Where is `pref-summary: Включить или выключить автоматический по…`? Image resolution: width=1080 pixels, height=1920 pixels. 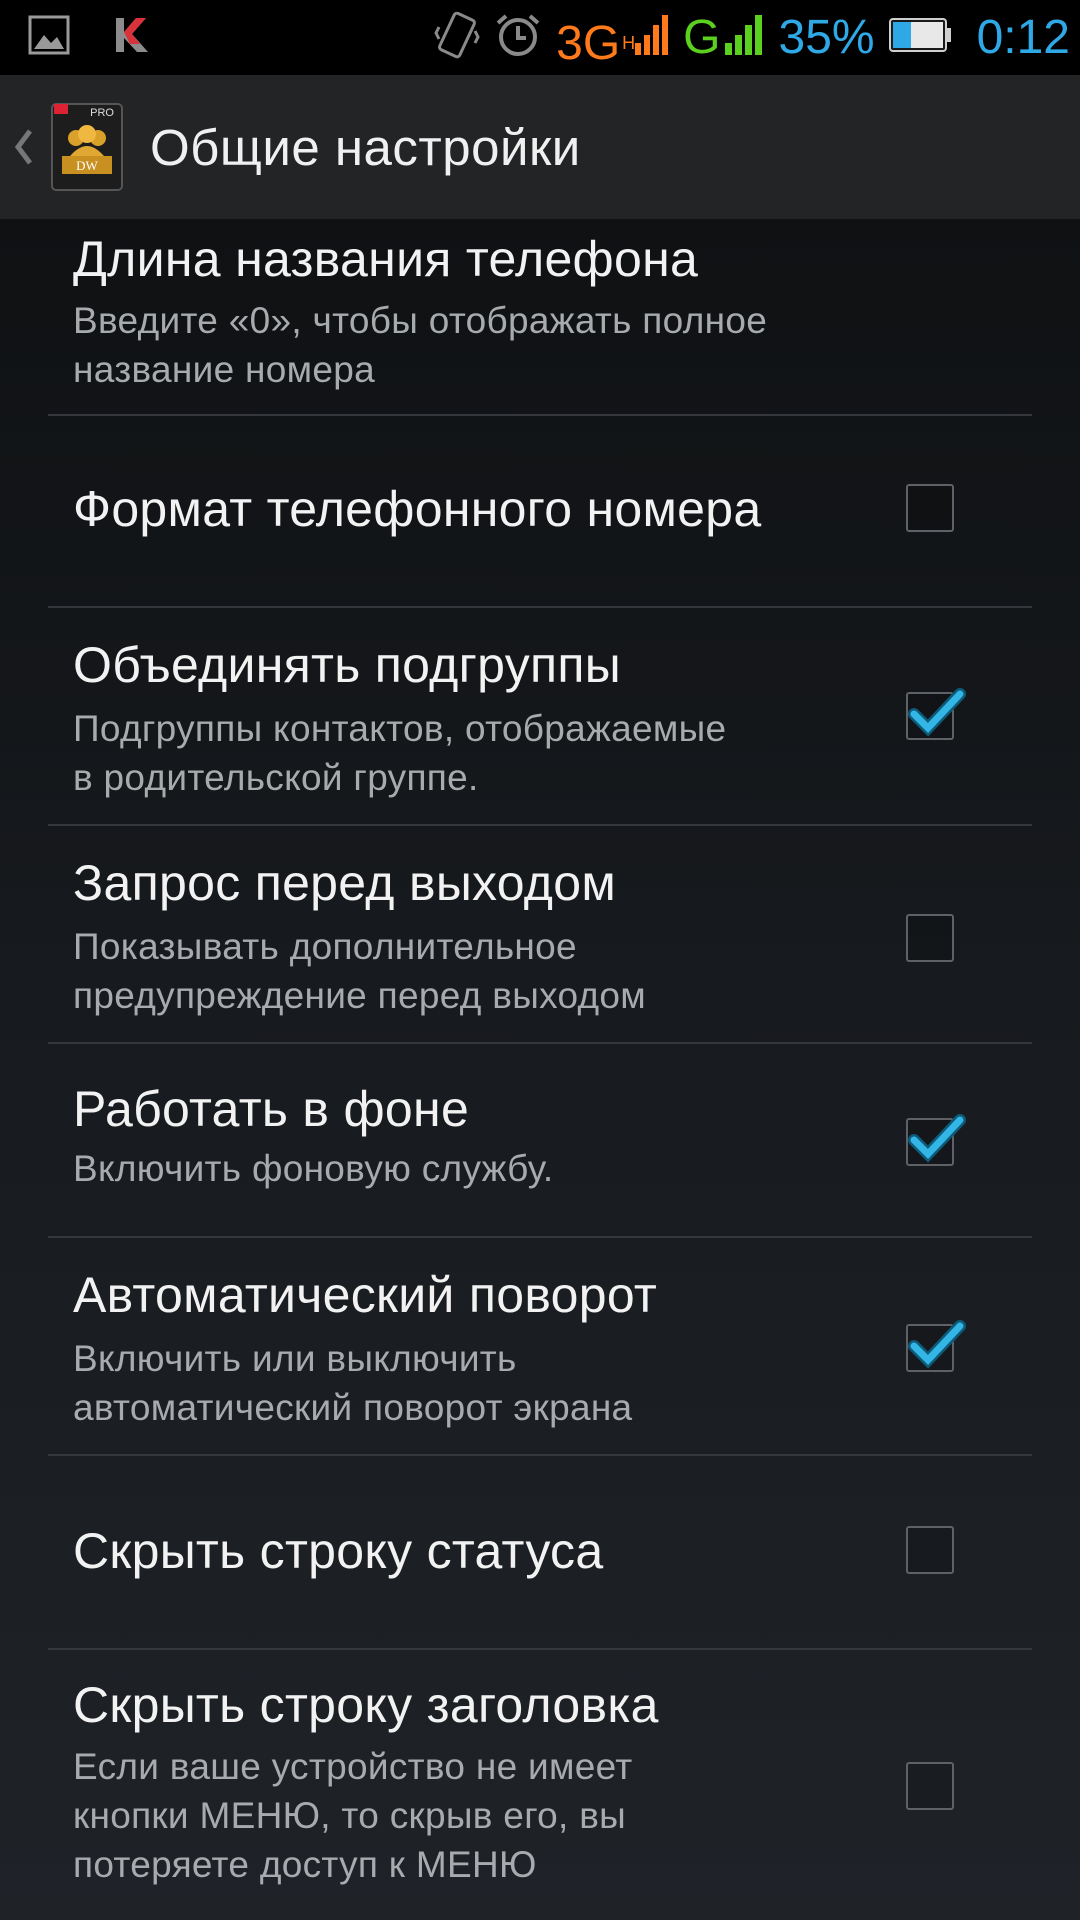
pref-summary: Включить или выключить автоматический по… is located at coordinates (353, 1383).